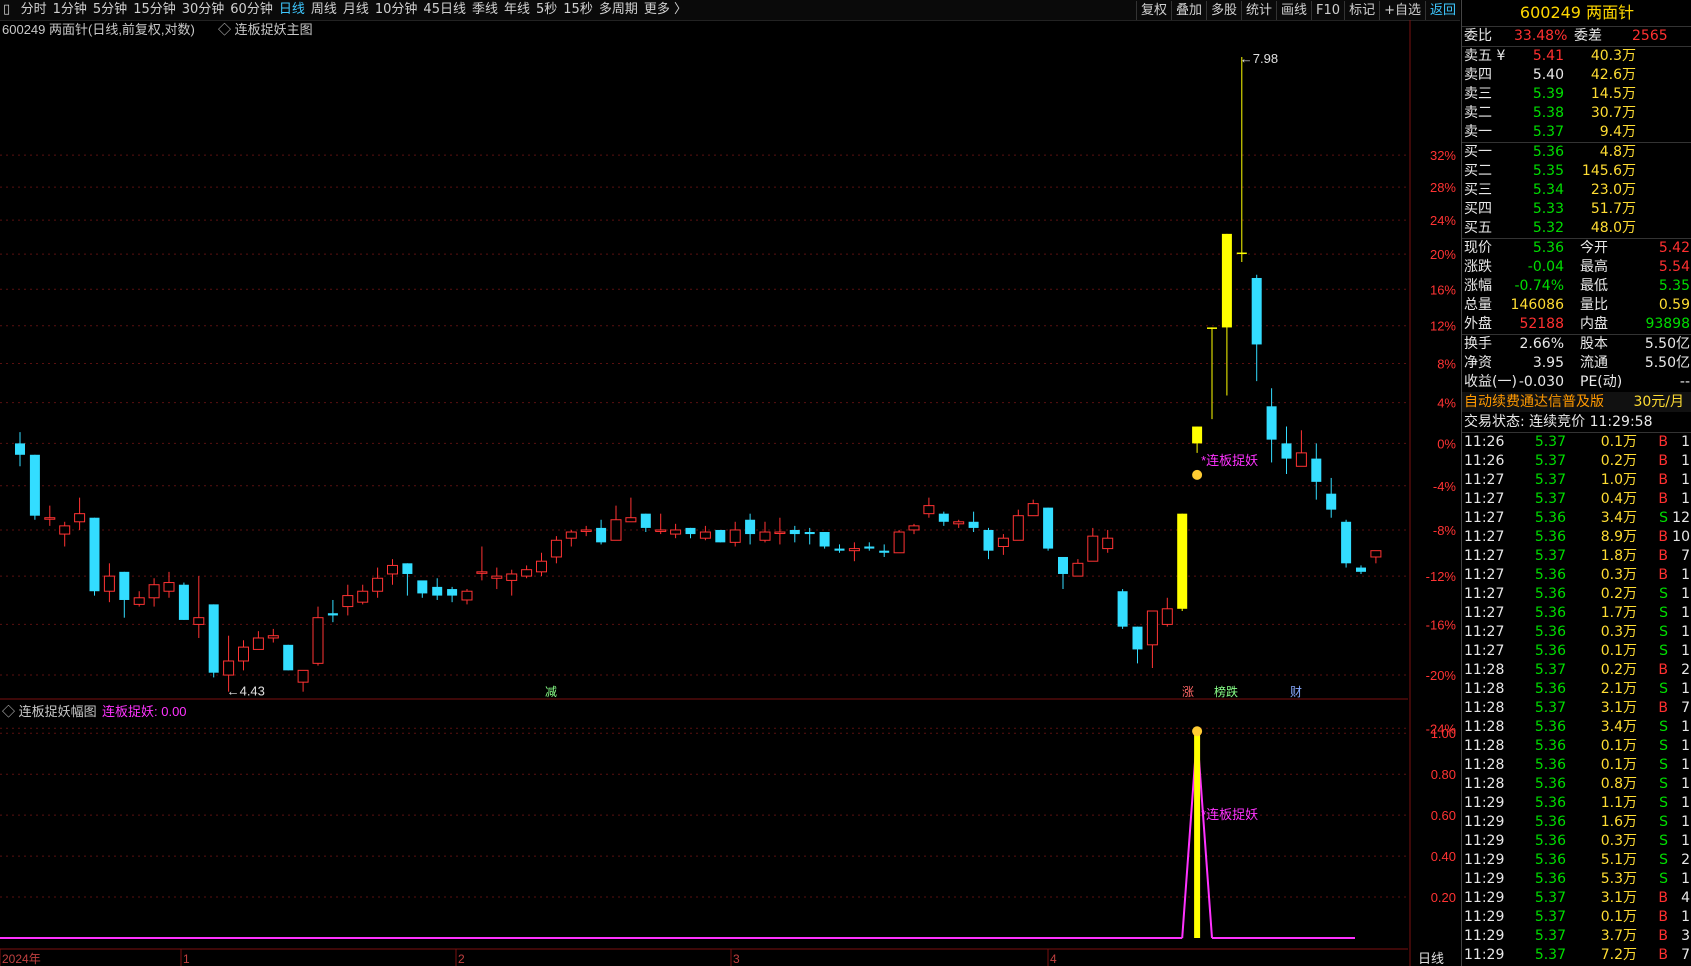  I want to click on tick-count: 7, so click(1685, 708).